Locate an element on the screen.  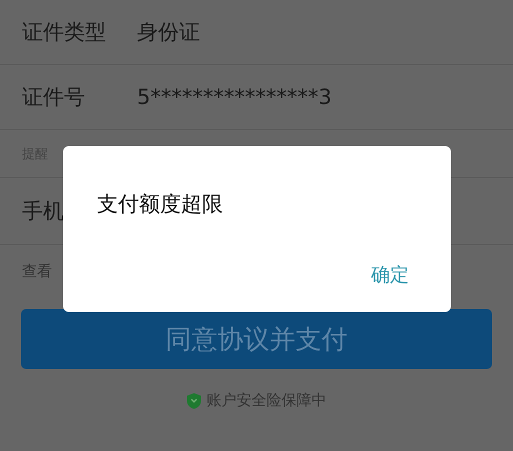
field-label: 证件号 is located at coordinates (54, 97).